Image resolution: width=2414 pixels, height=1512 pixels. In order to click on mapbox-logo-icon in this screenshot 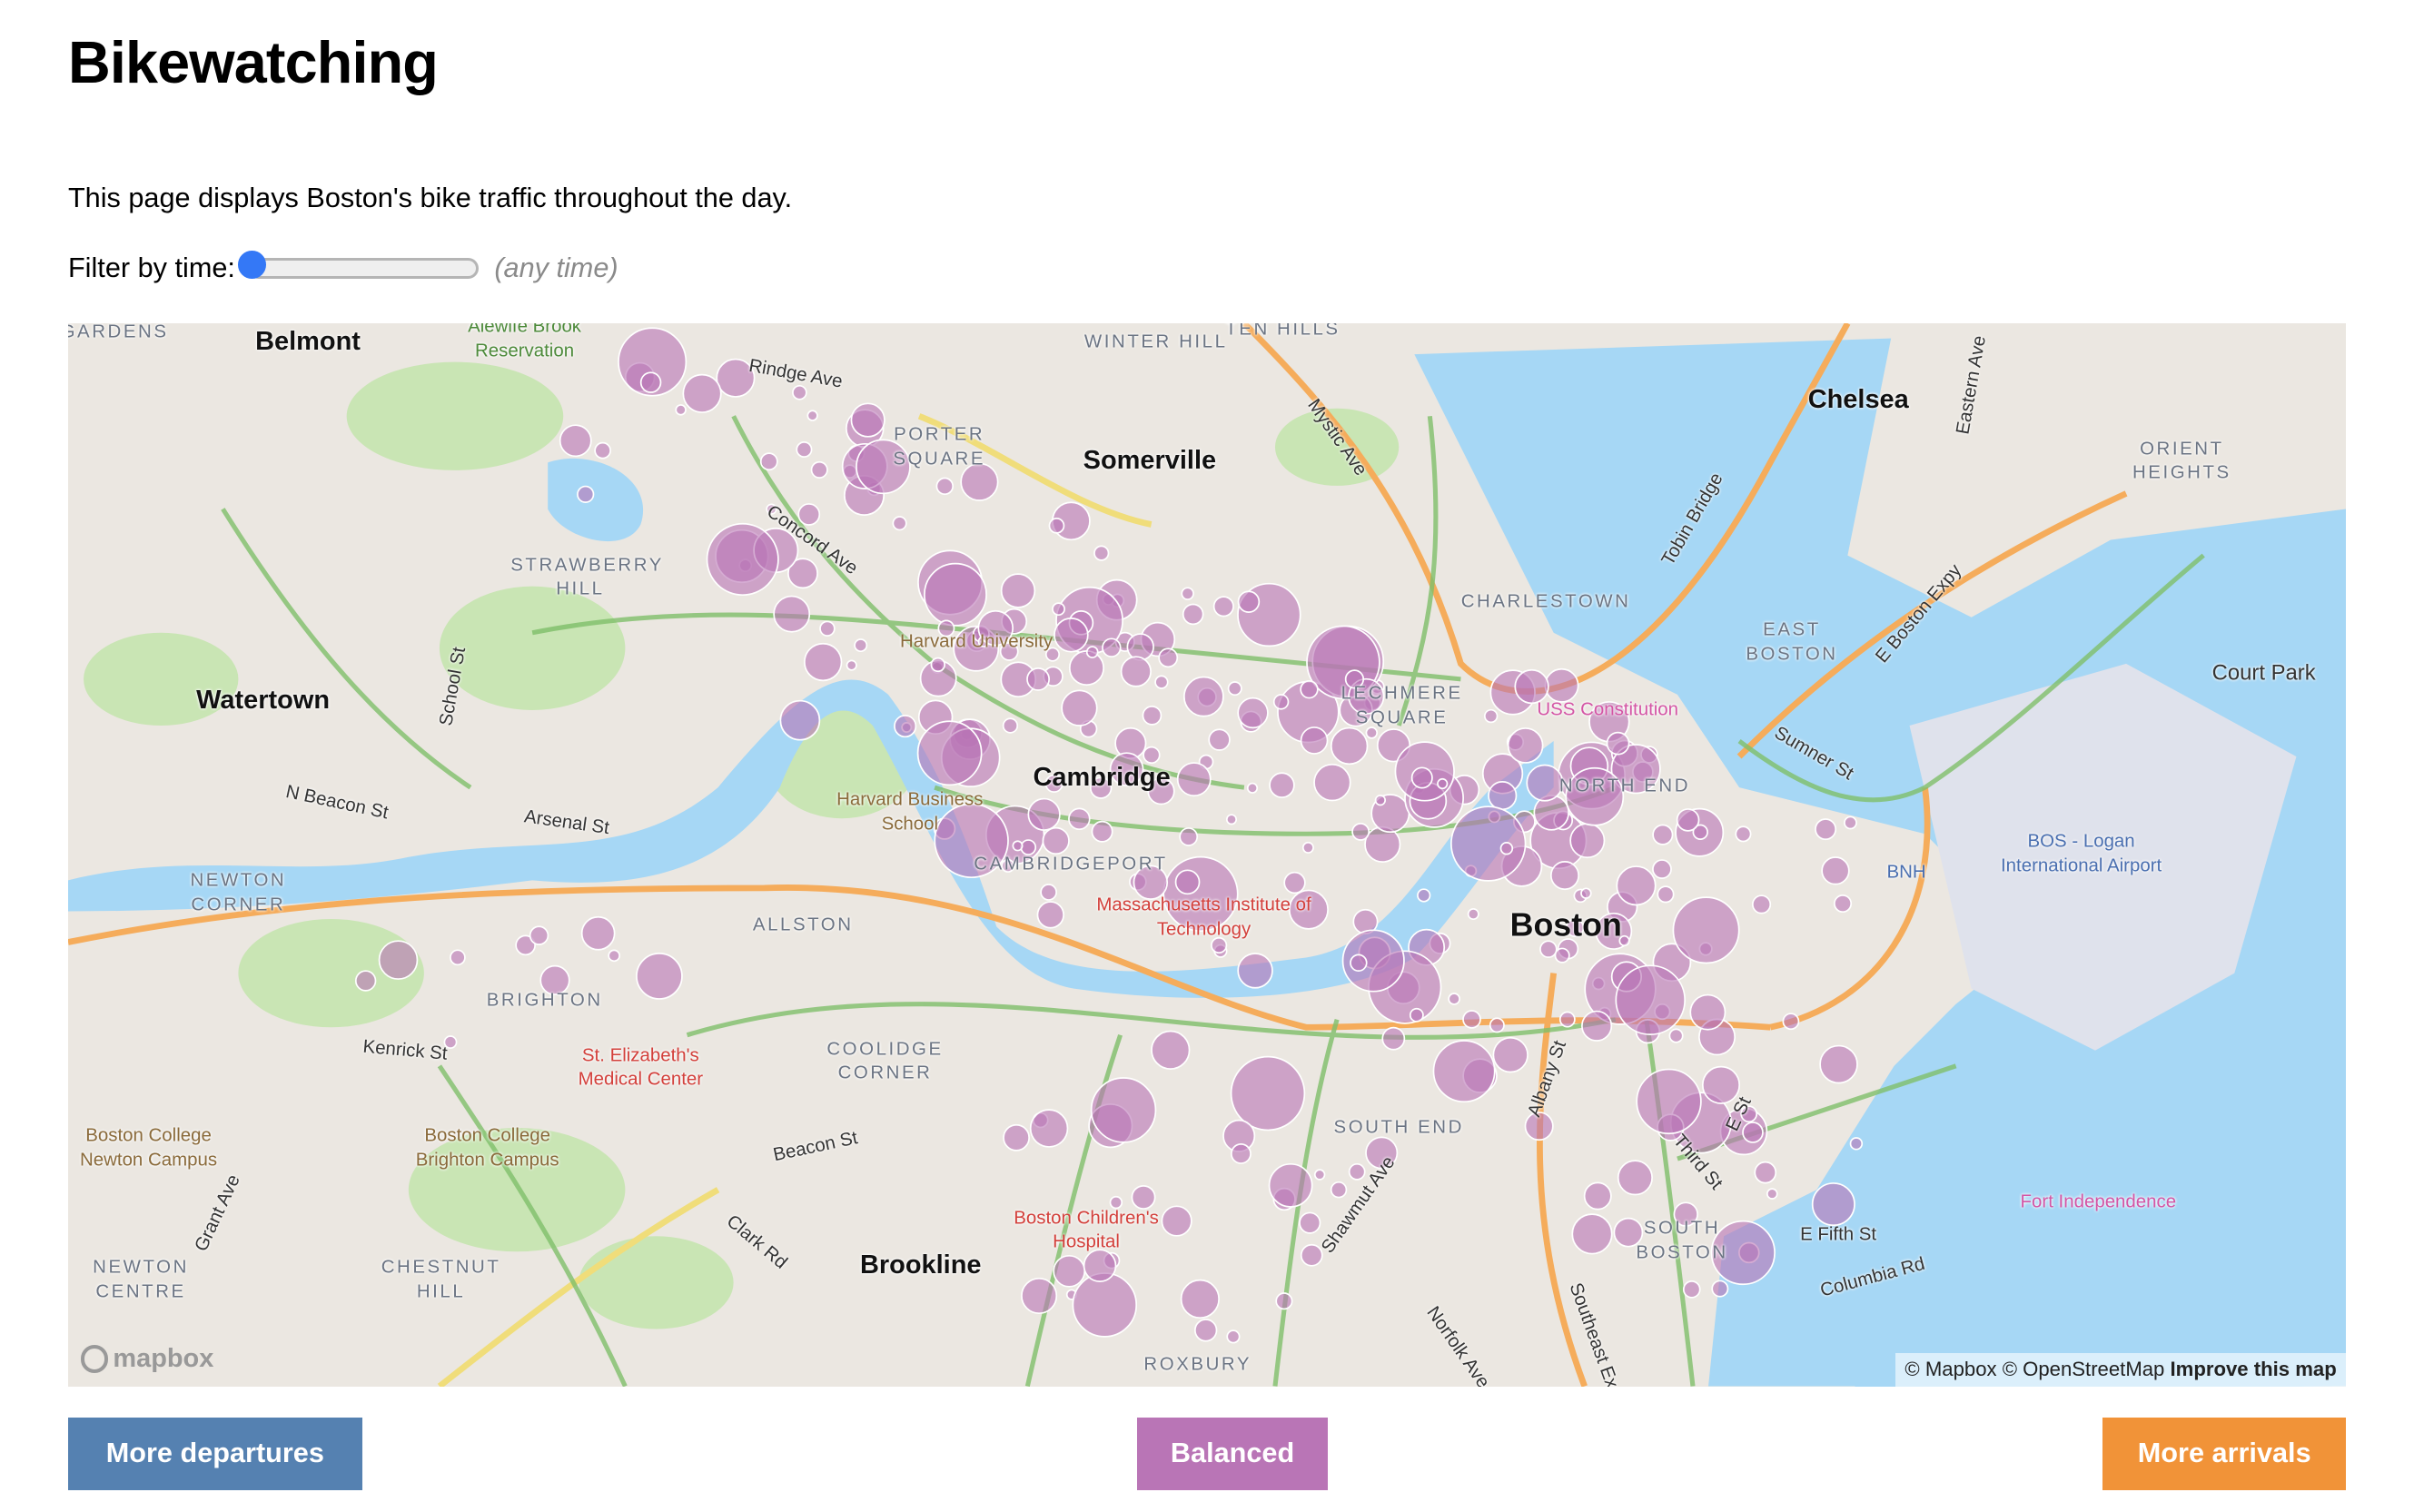, I will do `click(94, 1359)`.